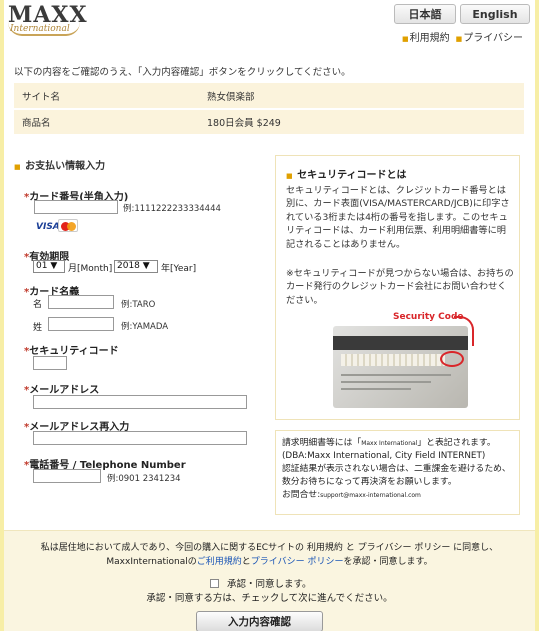 This screenshot has height=631, width=539. Describe the element at coordinates (81, 324) in the screenshot. I see `last-name-input` at that location.